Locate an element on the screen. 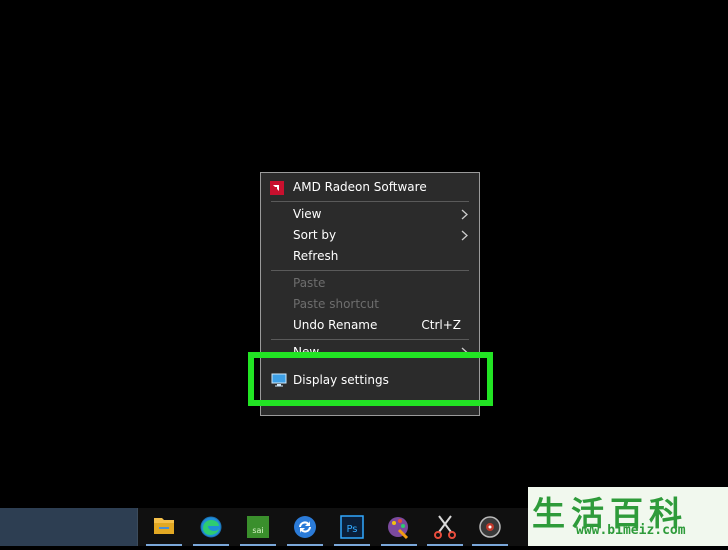 The width and height of the screenshot is (728, 550). file-explorer-icon is located at coordinates (164, 527).